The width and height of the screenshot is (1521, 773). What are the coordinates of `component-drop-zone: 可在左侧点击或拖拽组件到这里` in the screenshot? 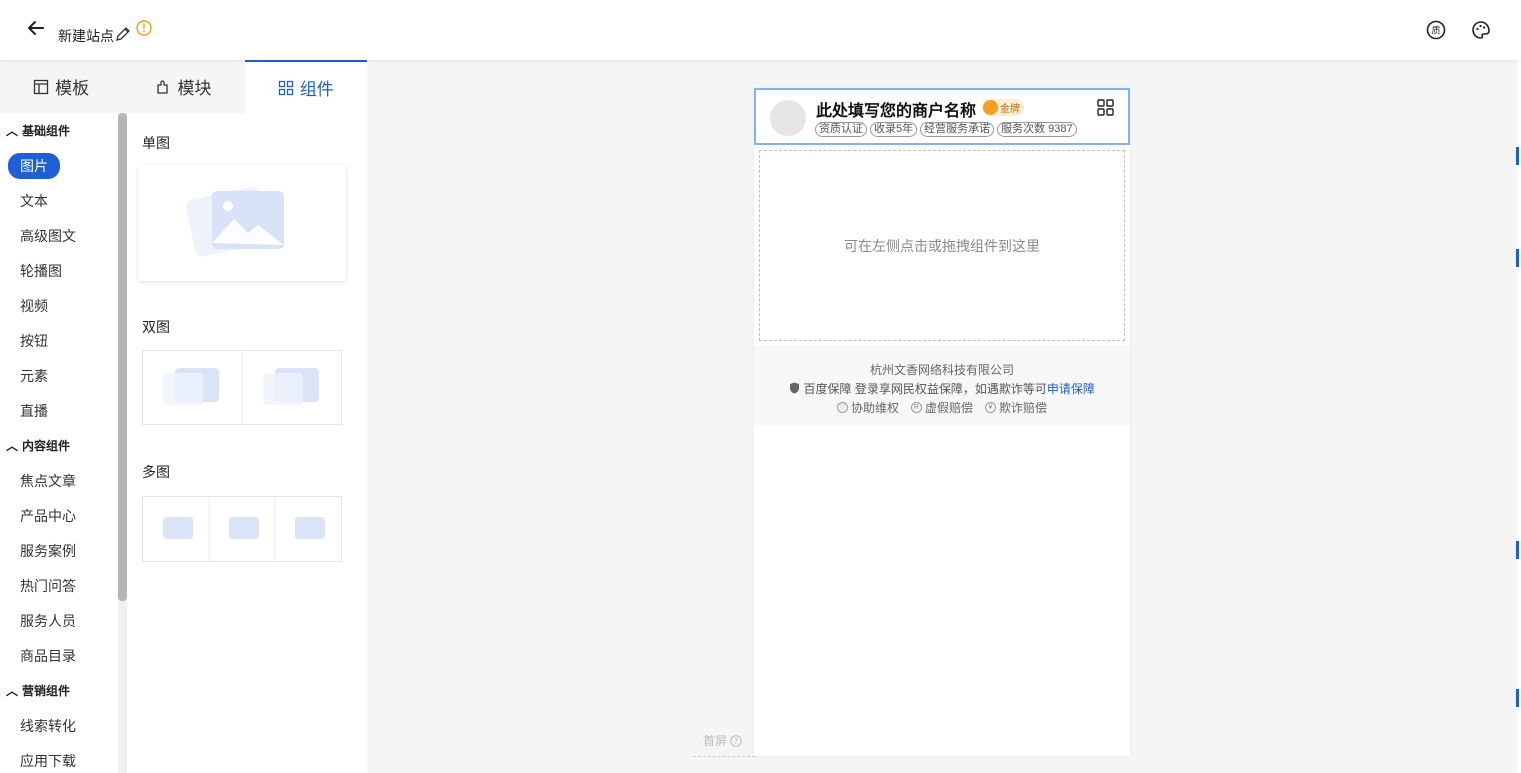 It's located at (942, 245).